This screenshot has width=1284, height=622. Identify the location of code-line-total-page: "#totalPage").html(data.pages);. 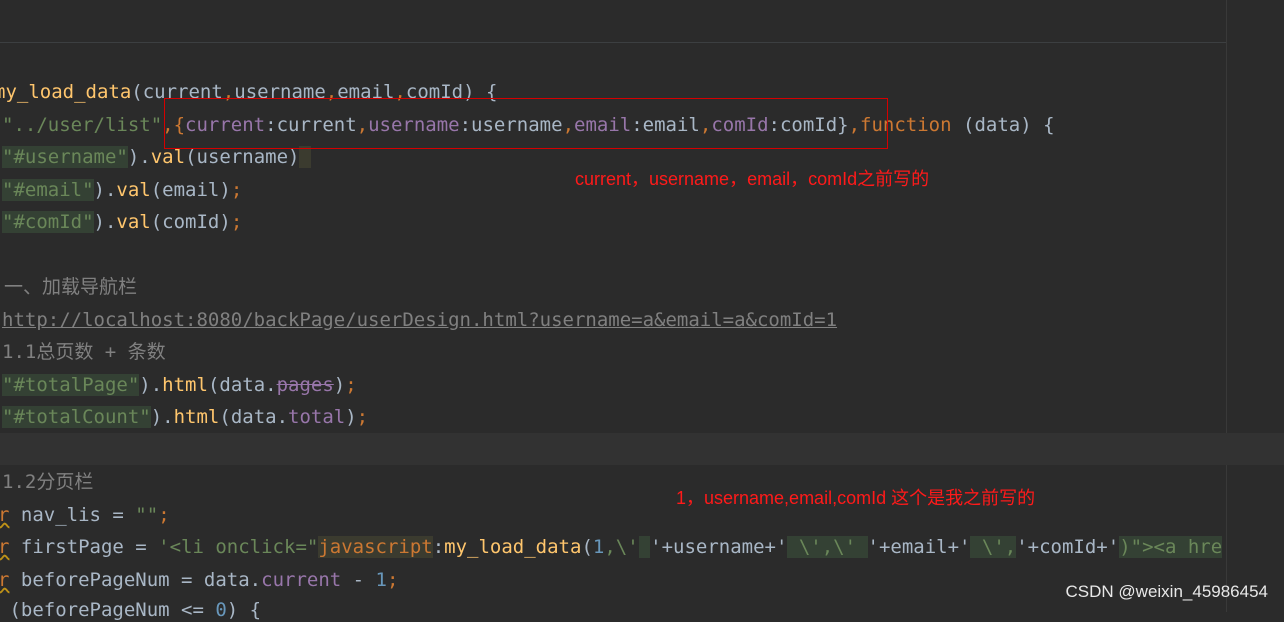
(179, 385).